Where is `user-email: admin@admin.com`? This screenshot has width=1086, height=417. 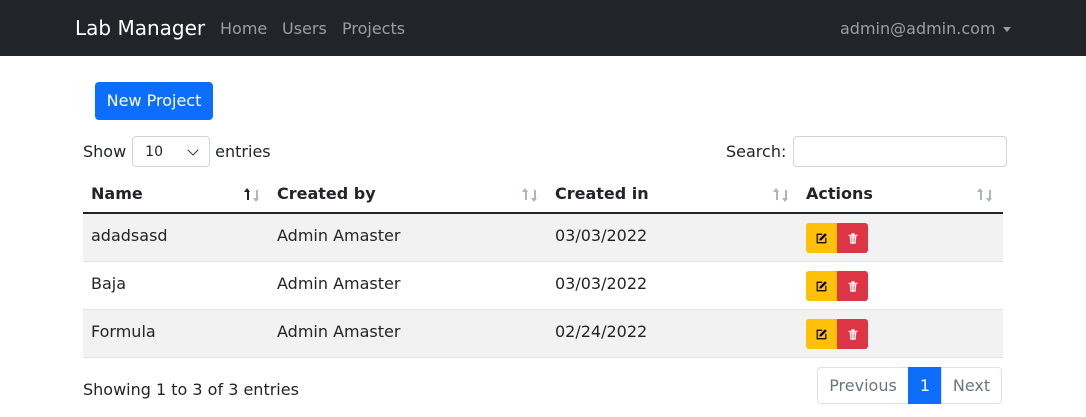
user-email: admin@admin.com is located at coordinates (918, 28).